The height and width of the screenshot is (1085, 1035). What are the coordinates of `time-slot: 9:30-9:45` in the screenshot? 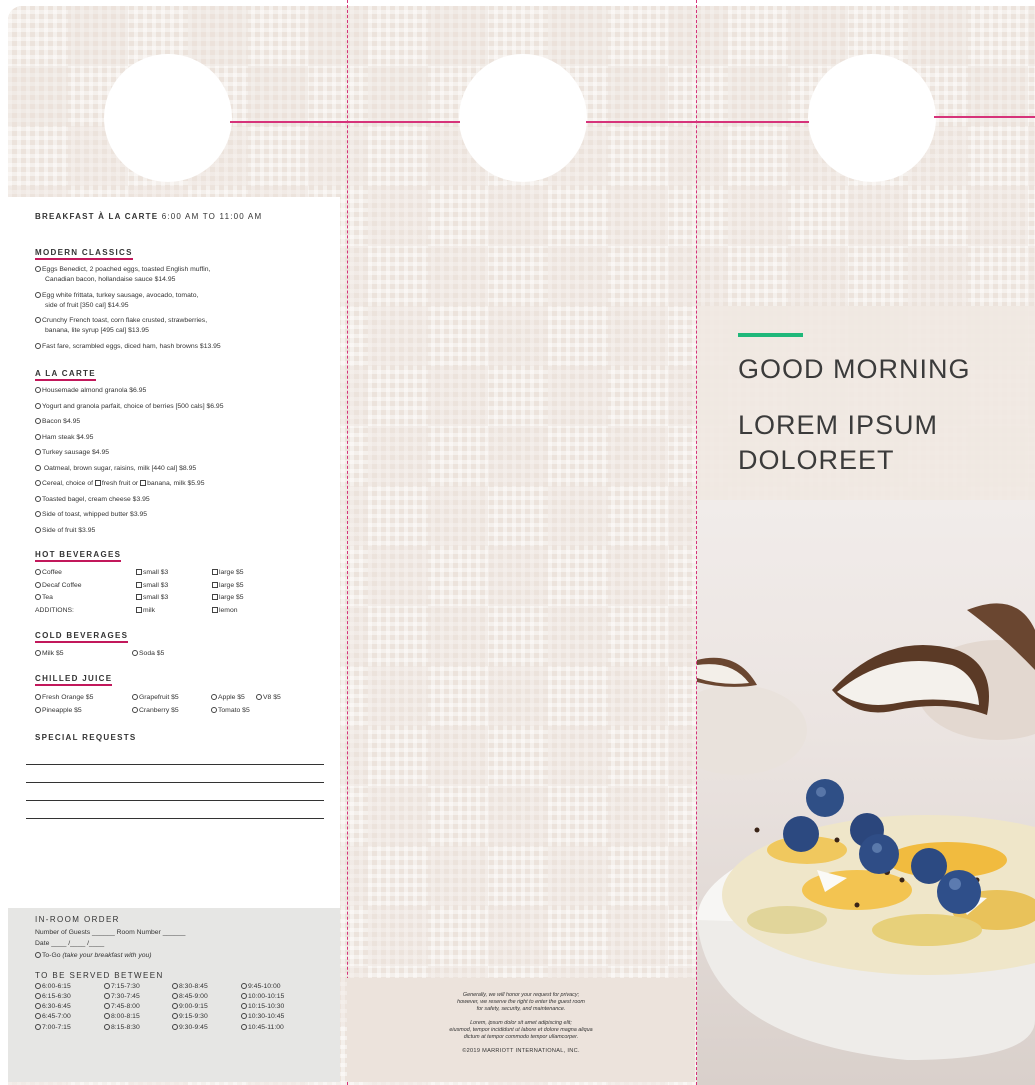 It's located at (206, 1028).